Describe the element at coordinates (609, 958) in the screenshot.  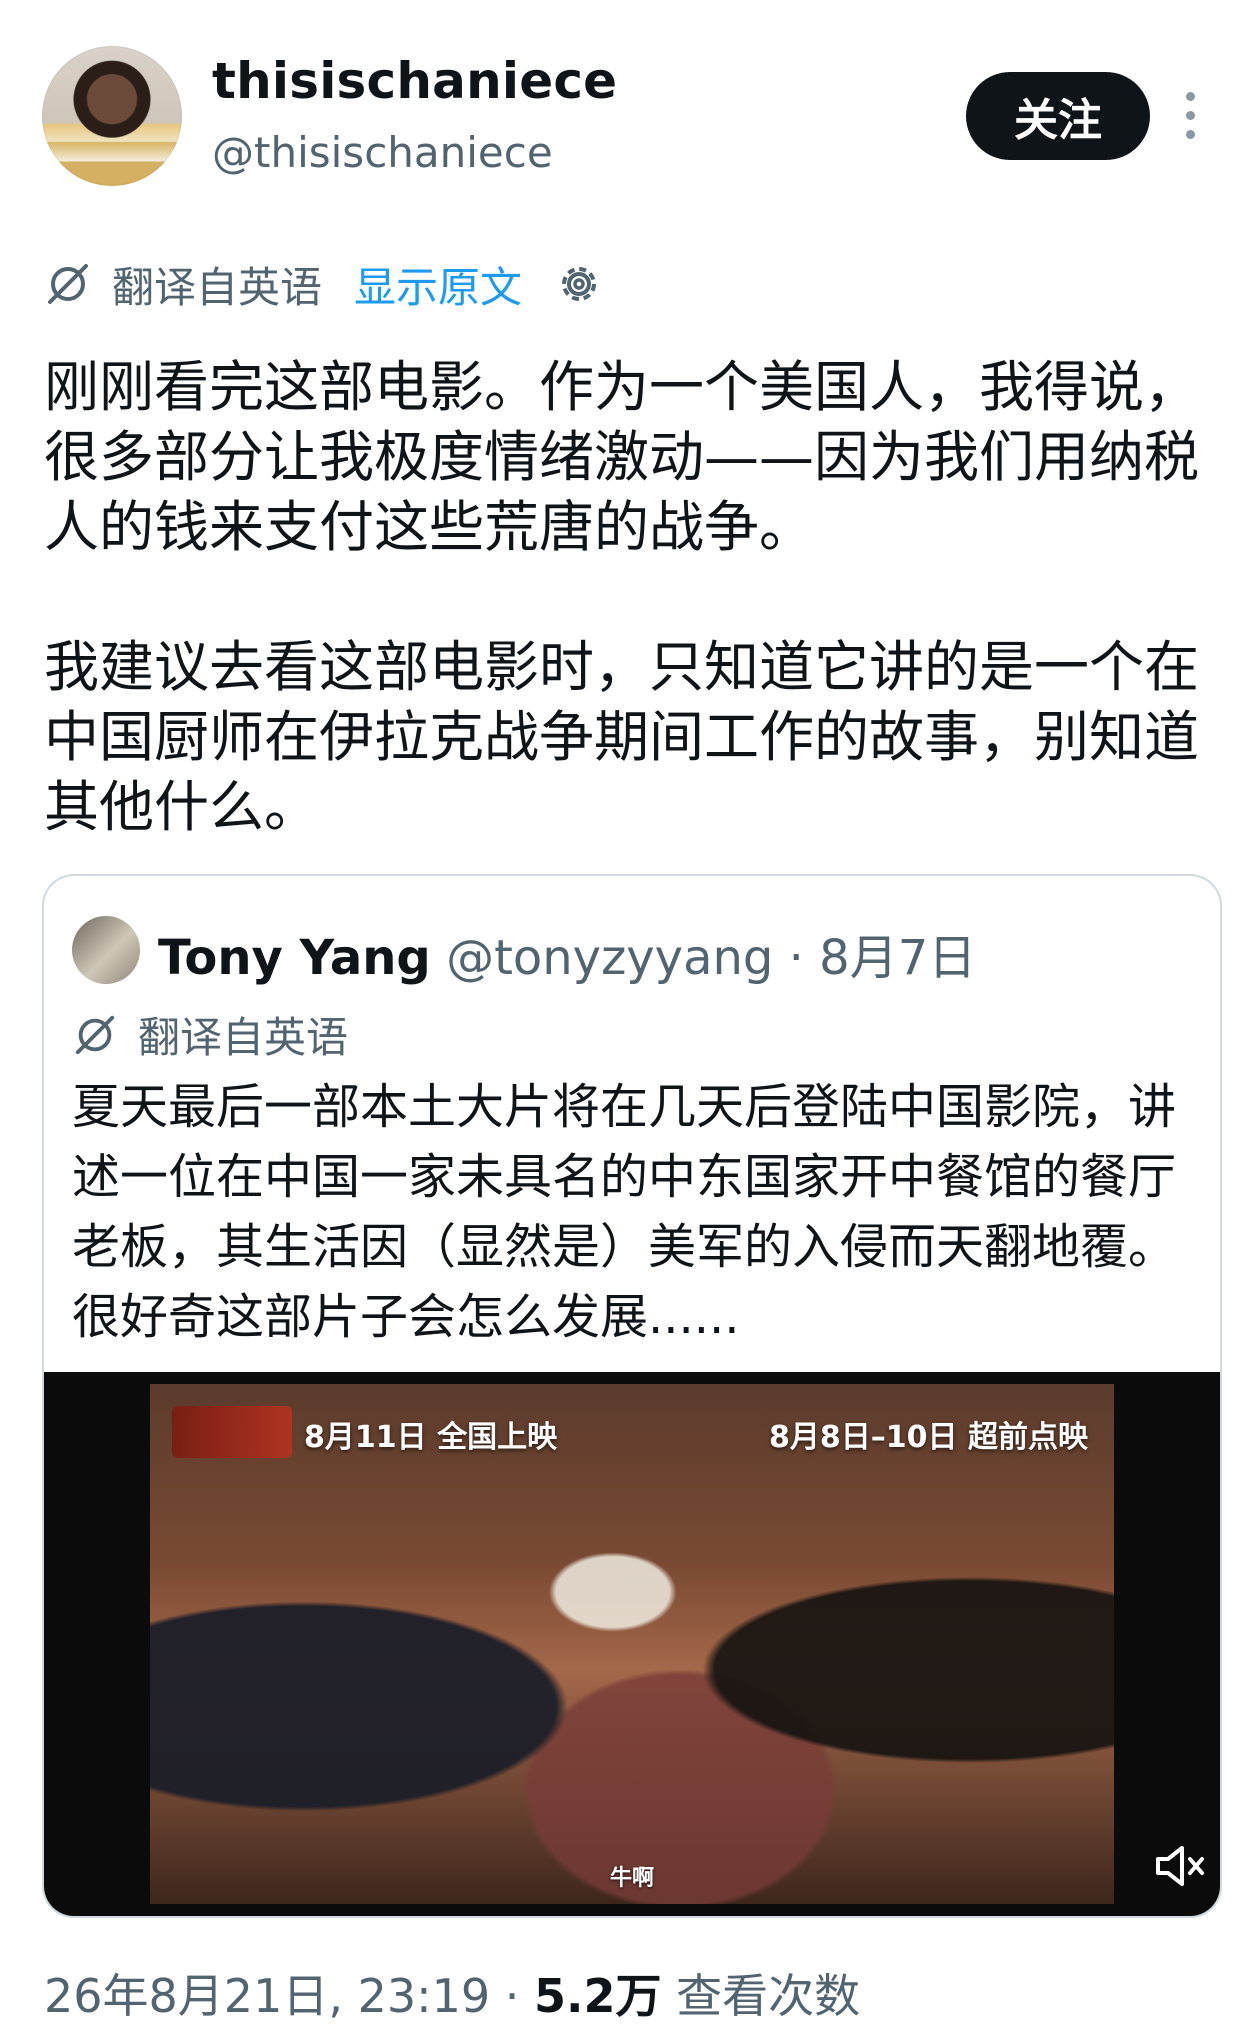
I see `quoted-author-handle: @tonyzyyang` at that location.